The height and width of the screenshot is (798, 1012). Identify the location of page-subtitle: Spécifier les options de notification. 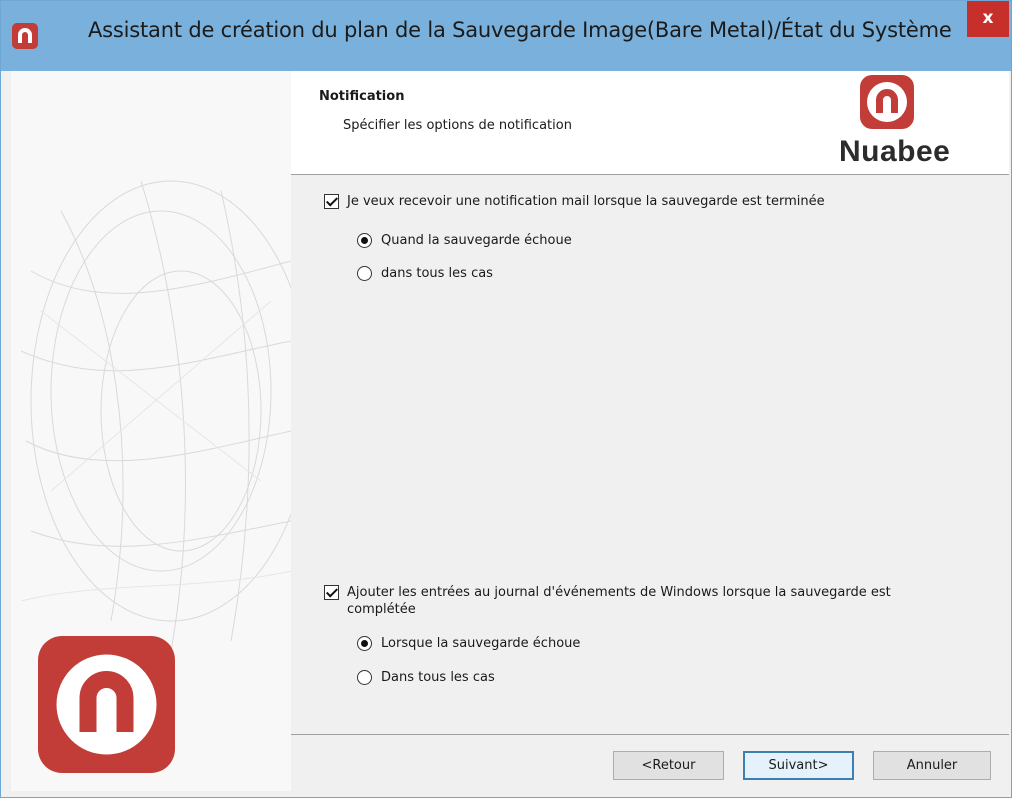
(457, 125).